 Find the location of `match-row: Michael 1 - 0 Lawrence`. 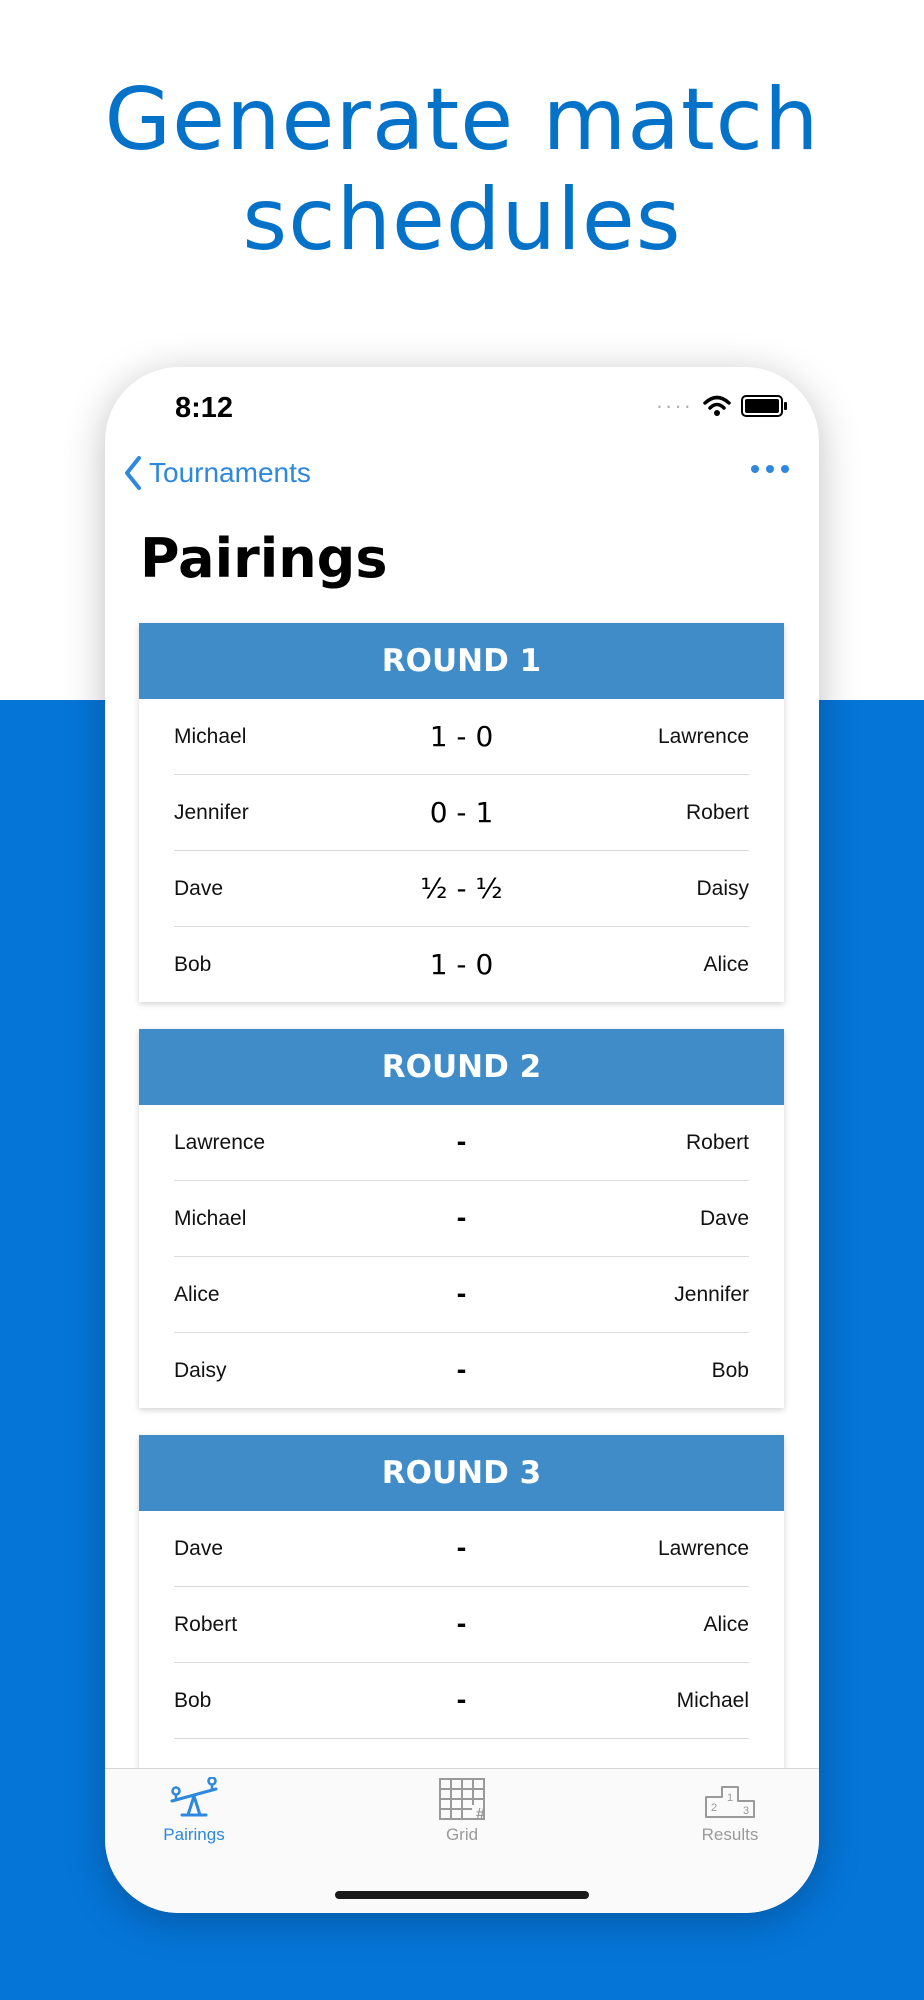

match-row: Michael 1 - 0 Lawrence is located at coordinates (461, 737).